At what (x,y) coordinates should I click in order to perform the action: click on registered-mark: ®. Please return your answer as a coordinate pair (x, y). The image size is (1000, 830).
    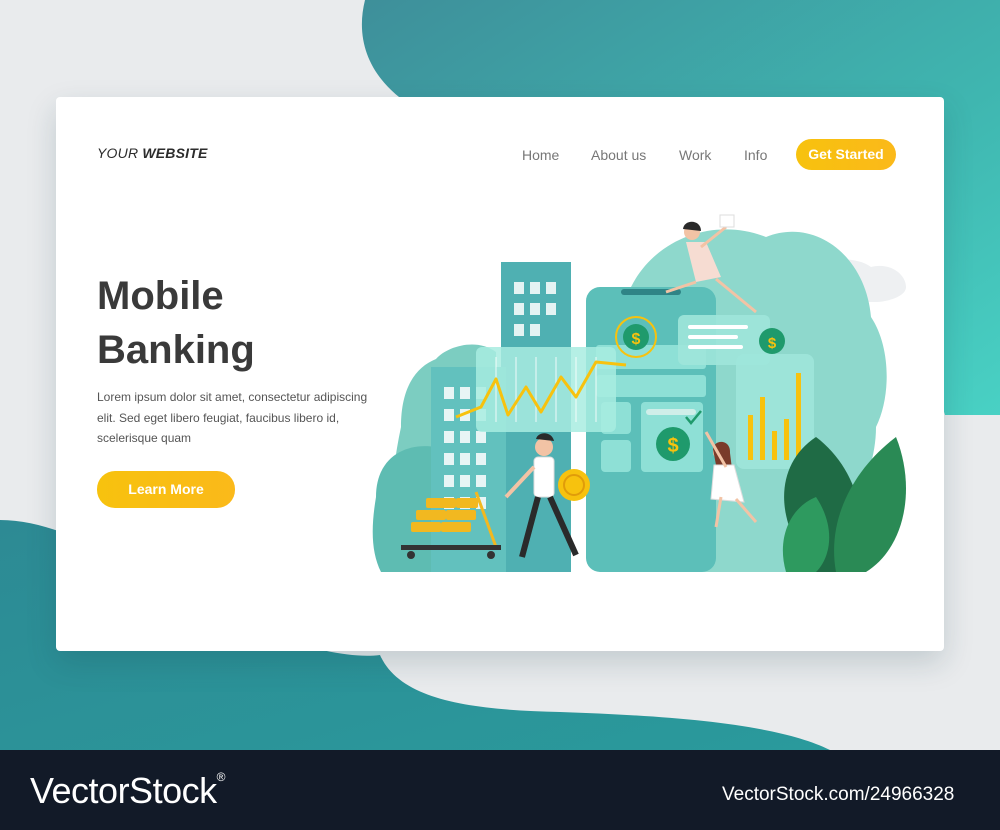
    Looking at the image, I should click on (221, 777).